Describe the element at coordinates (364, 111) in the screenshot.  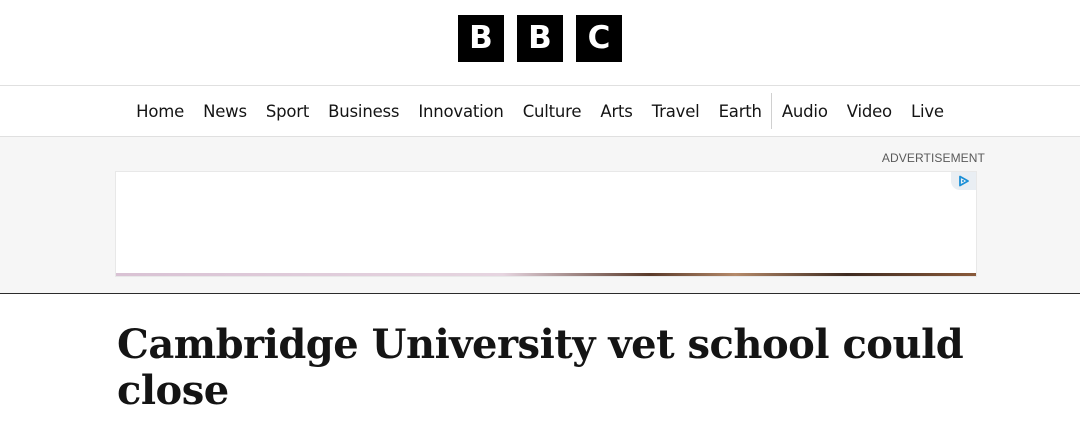
I see `nav-item-business: Business` at that location.